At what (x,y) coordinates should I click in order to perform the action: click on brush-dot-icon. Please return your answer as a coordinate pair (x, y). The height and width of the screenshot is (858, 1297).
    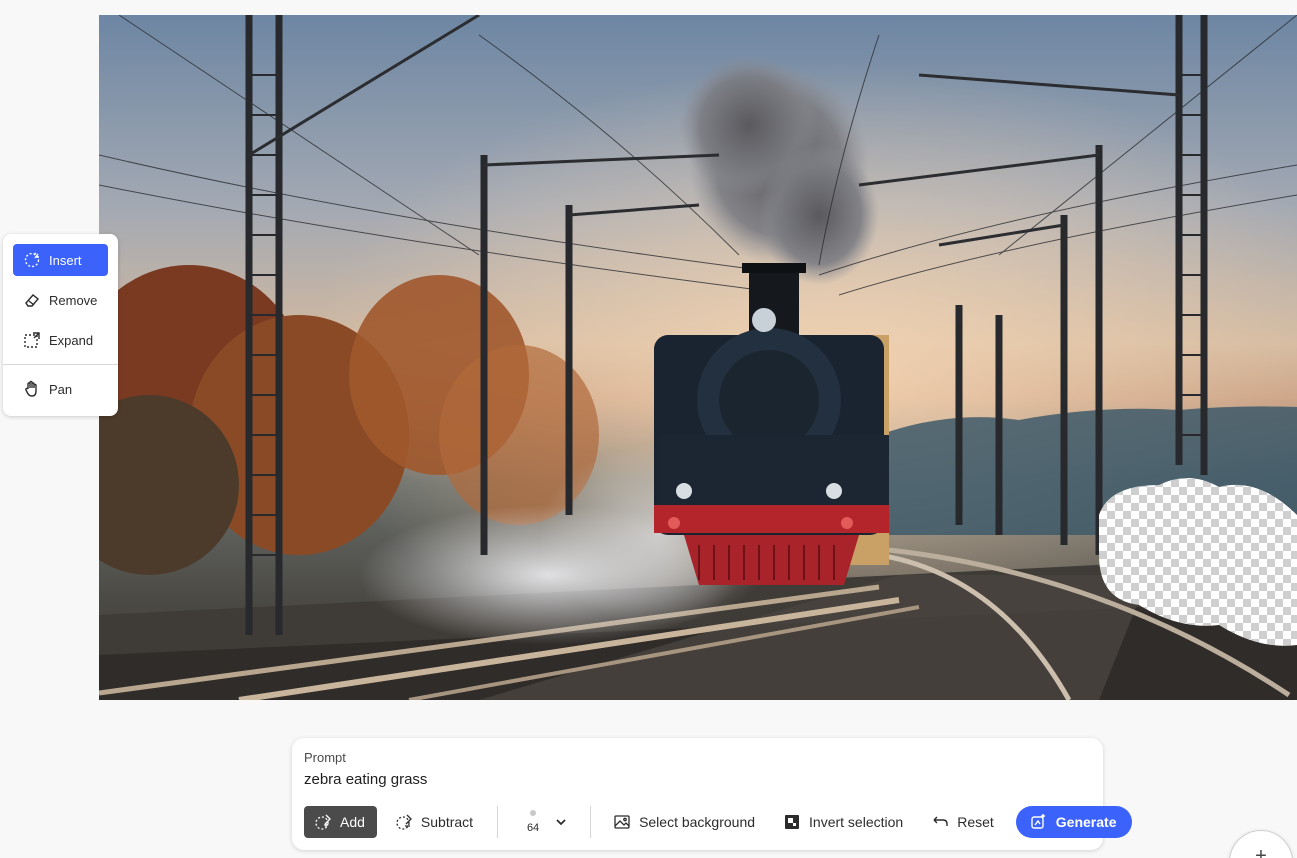
    Looking at the image, I should click on (533, 813).